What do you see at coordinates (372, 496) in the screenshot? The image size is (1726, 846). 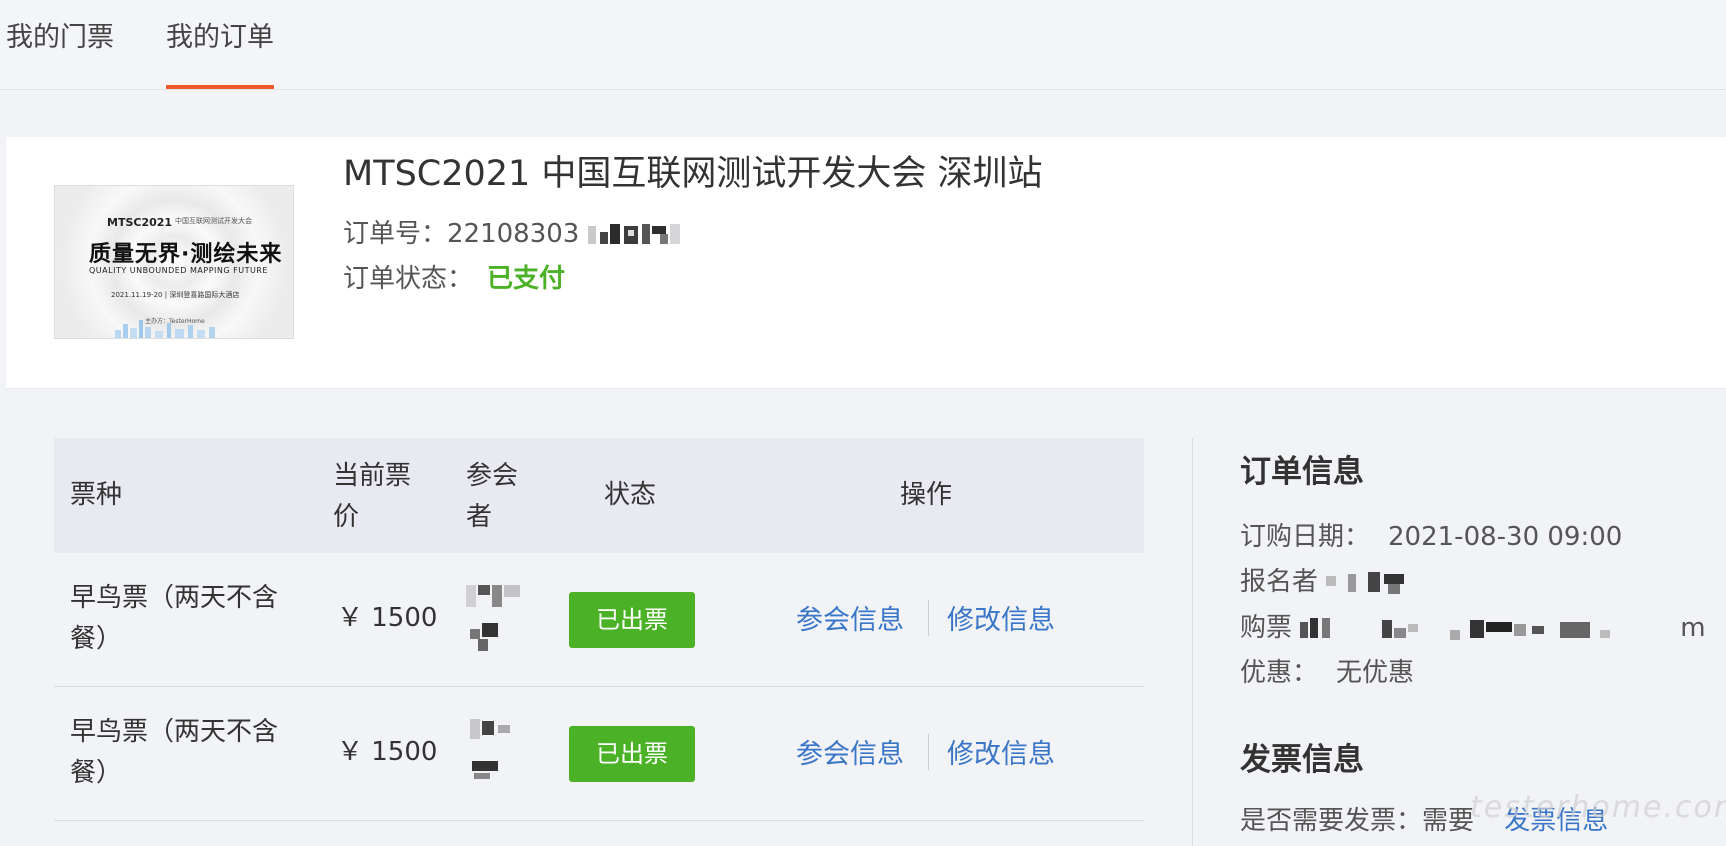 I see `header-price: 当前票价` at bounding box center [372, 496].